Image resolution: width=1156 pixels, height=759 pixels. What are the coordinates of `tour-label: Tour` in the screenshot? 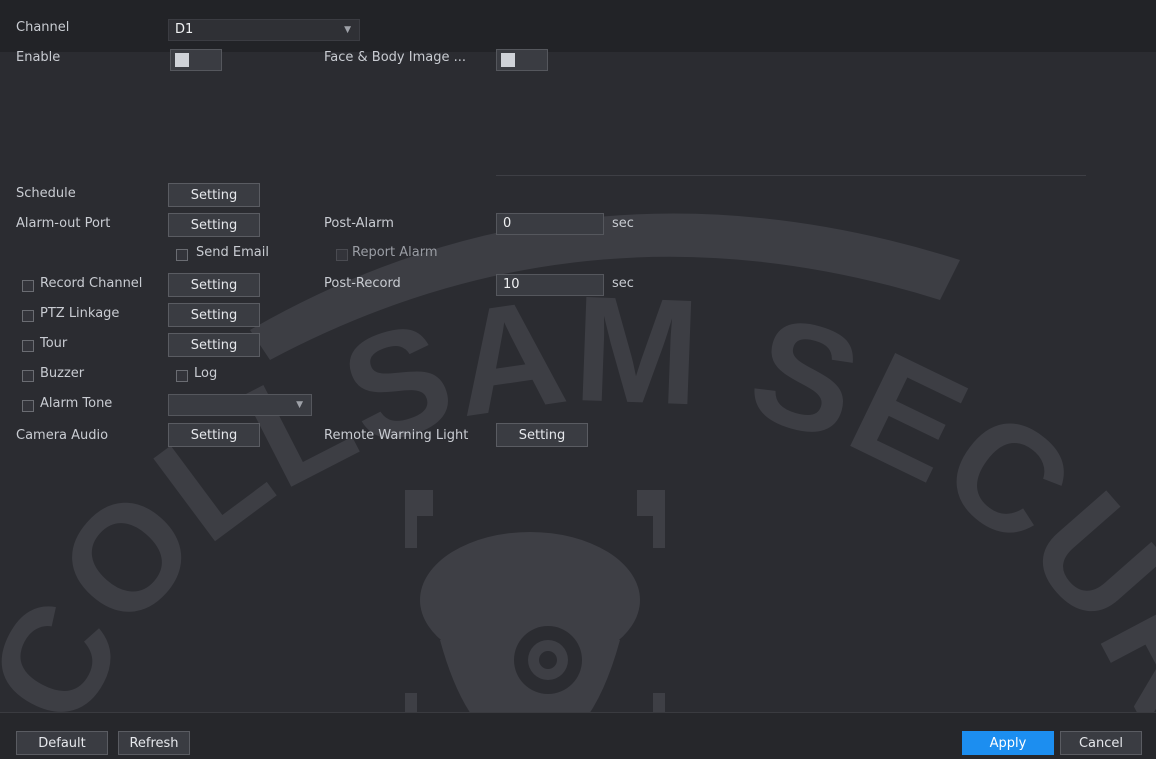 It's located at (54, 343).